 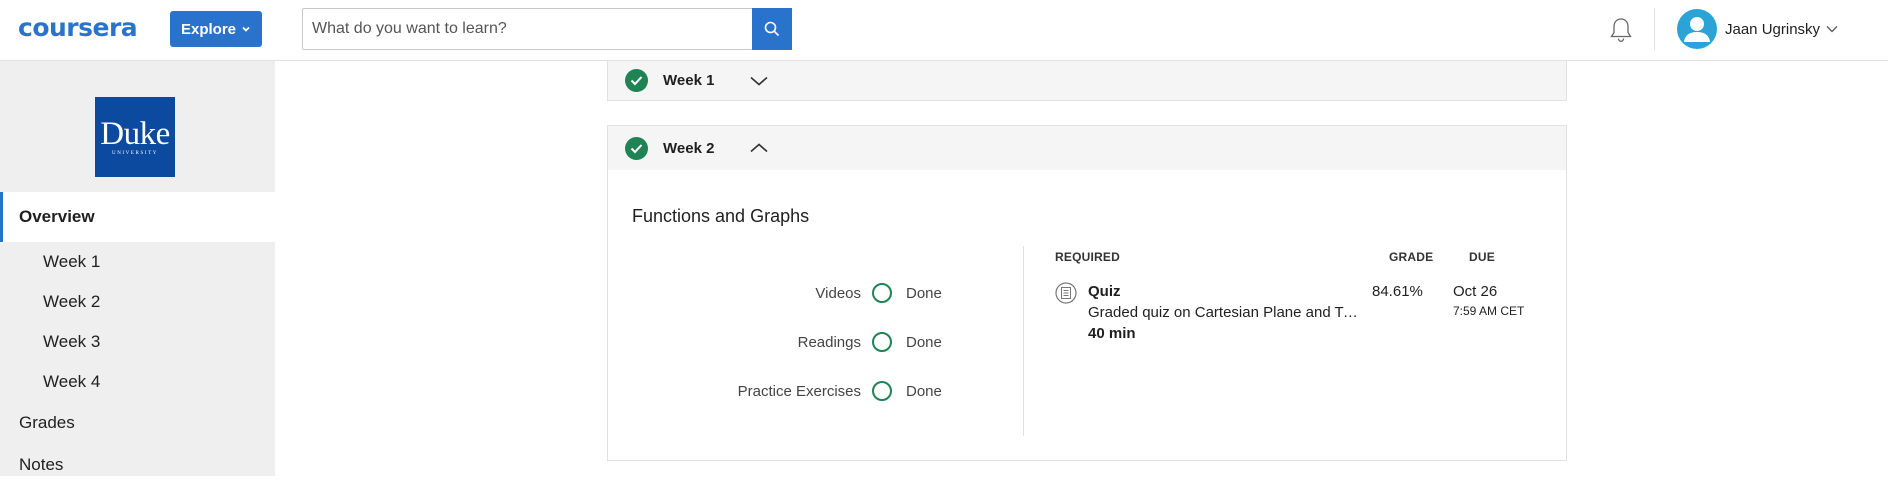 What do you see at coordinates (137, 465) in the screenshot?
I see `sidebar-item-notes: Notes` at bounding box center [137, 465].